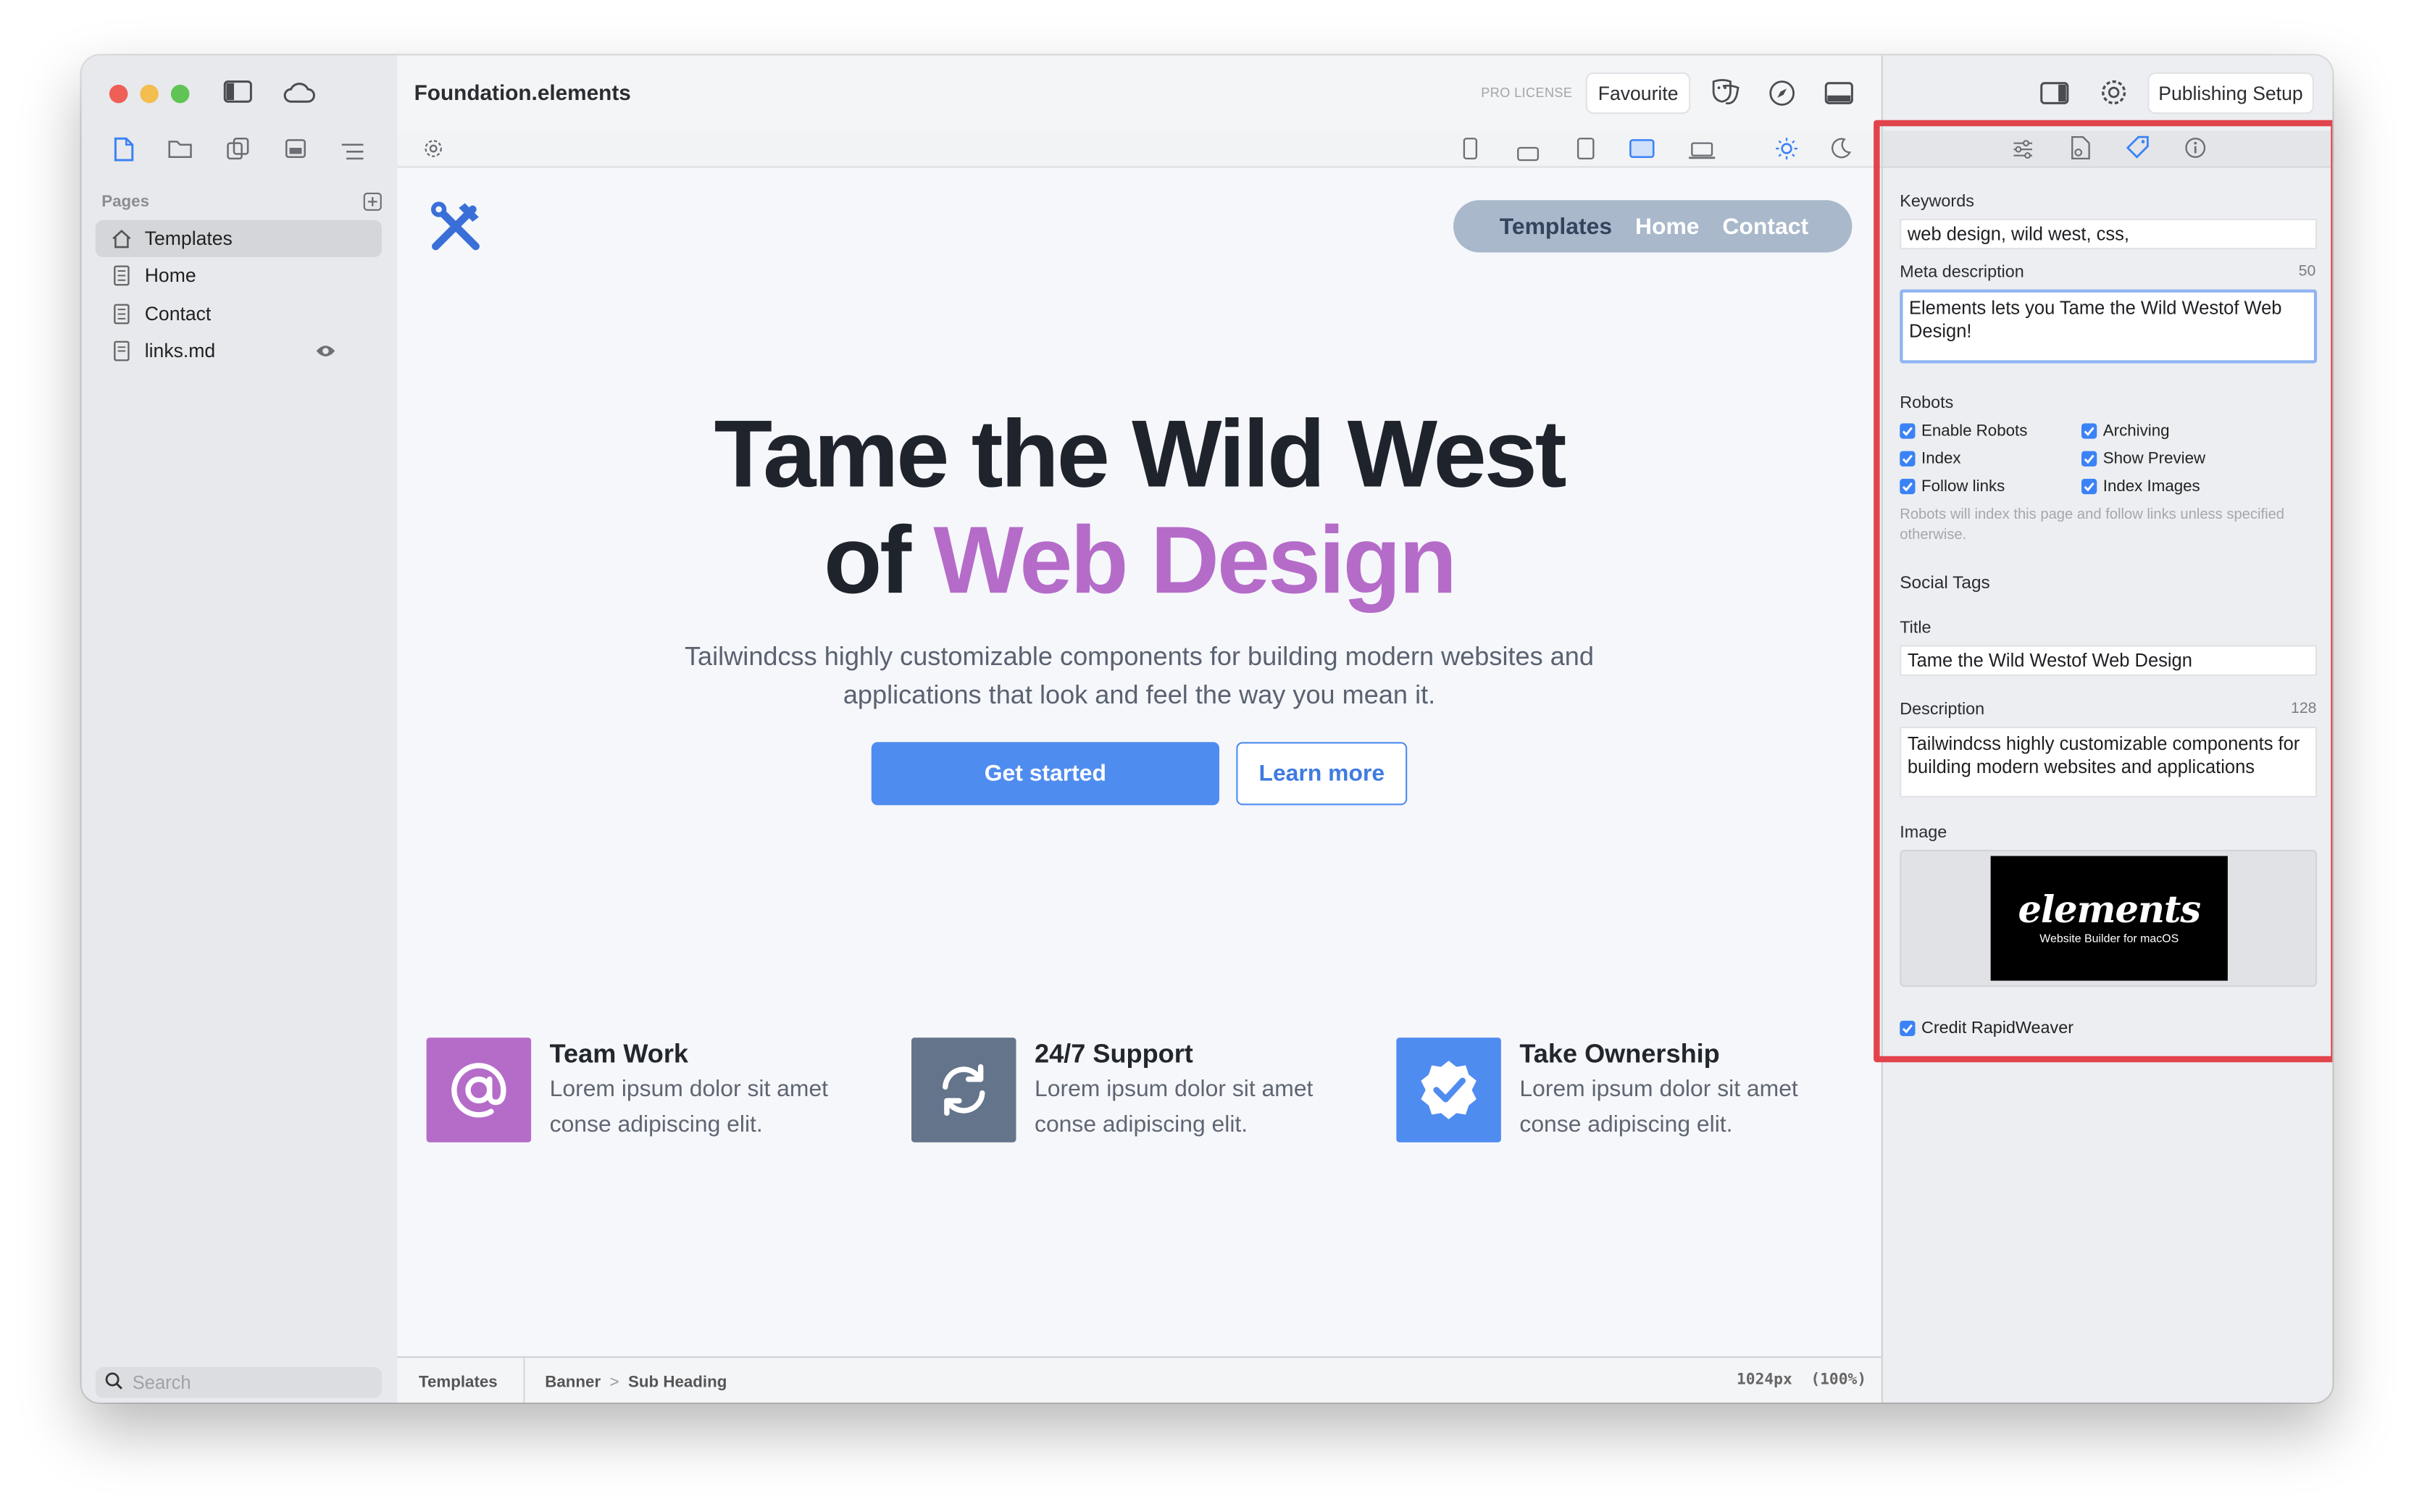 The image size is (2414, 1512). Describe the element at coordinates (1802, 1380) in the screenshot. I see `viewport-size: 1024px (100%)` at that location.